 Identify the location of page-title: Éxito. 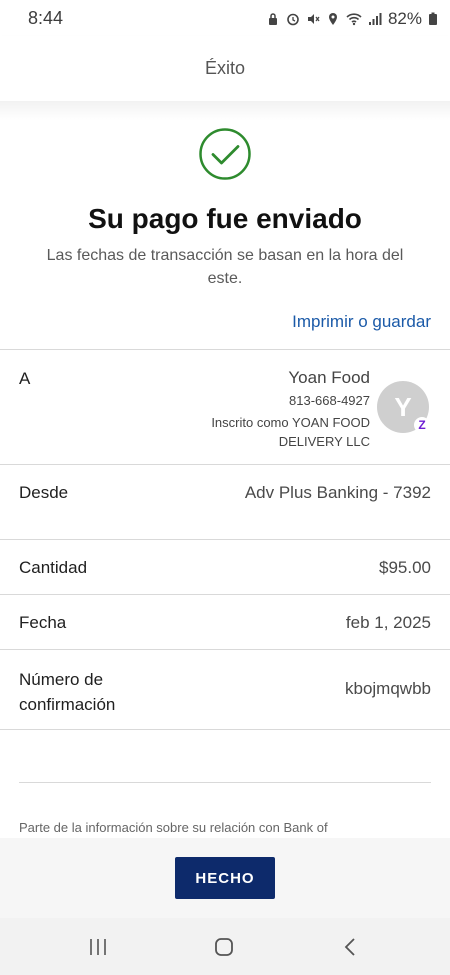
(225, 68).